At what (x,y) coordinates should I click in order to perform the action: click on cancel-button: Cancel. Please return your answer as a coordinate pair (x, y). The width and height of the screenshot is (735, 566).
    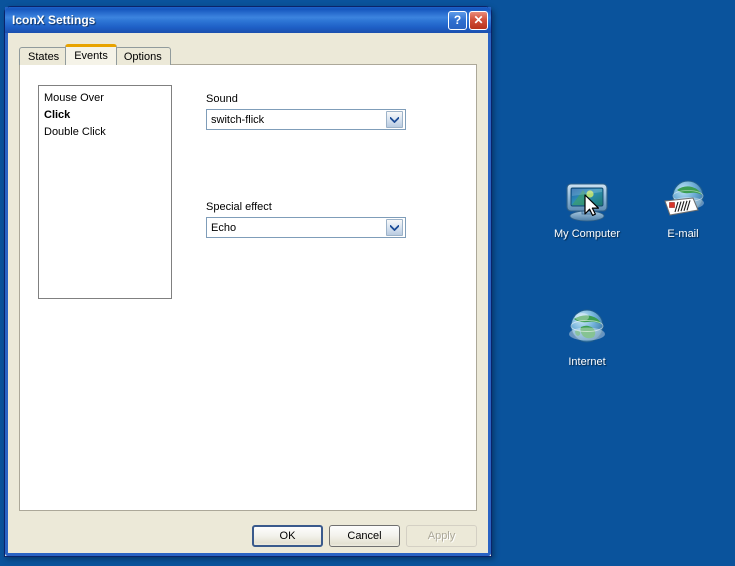
    Looking at the image, I should click on (364, 536).